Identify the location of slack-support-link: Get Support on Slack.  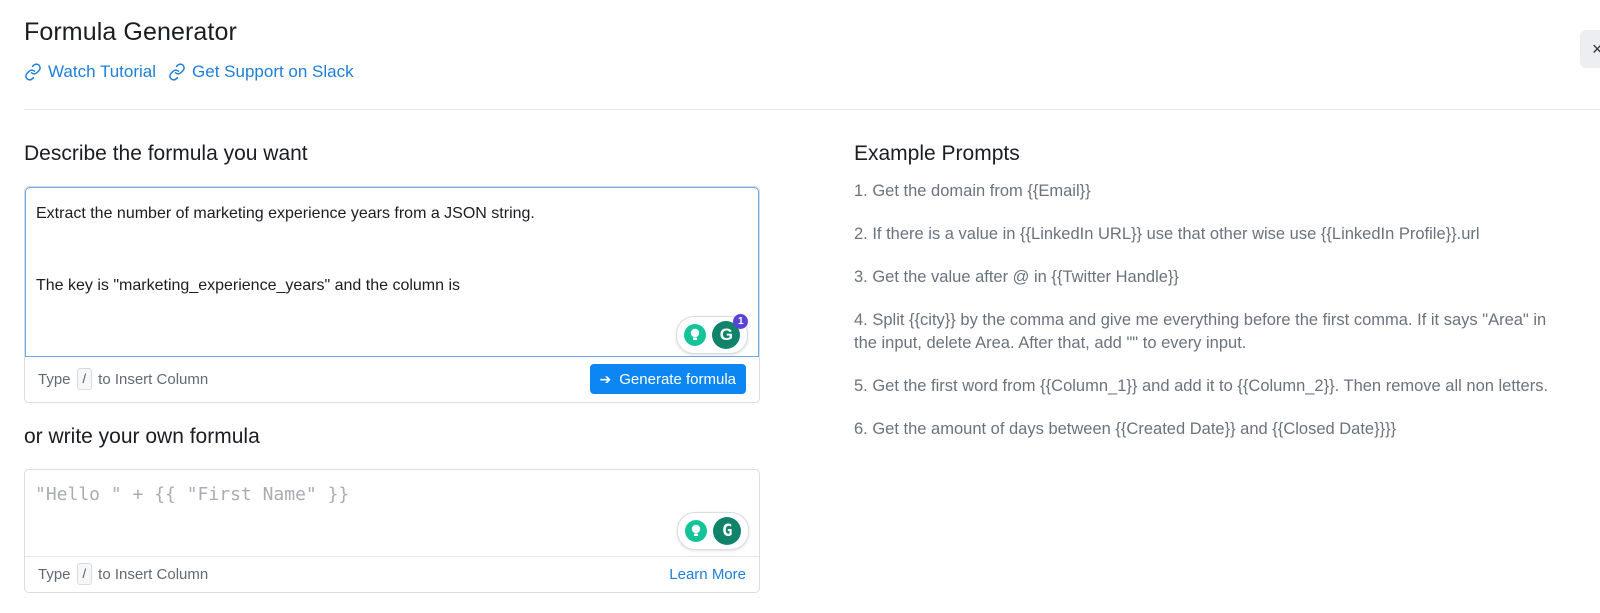
(261, 72).